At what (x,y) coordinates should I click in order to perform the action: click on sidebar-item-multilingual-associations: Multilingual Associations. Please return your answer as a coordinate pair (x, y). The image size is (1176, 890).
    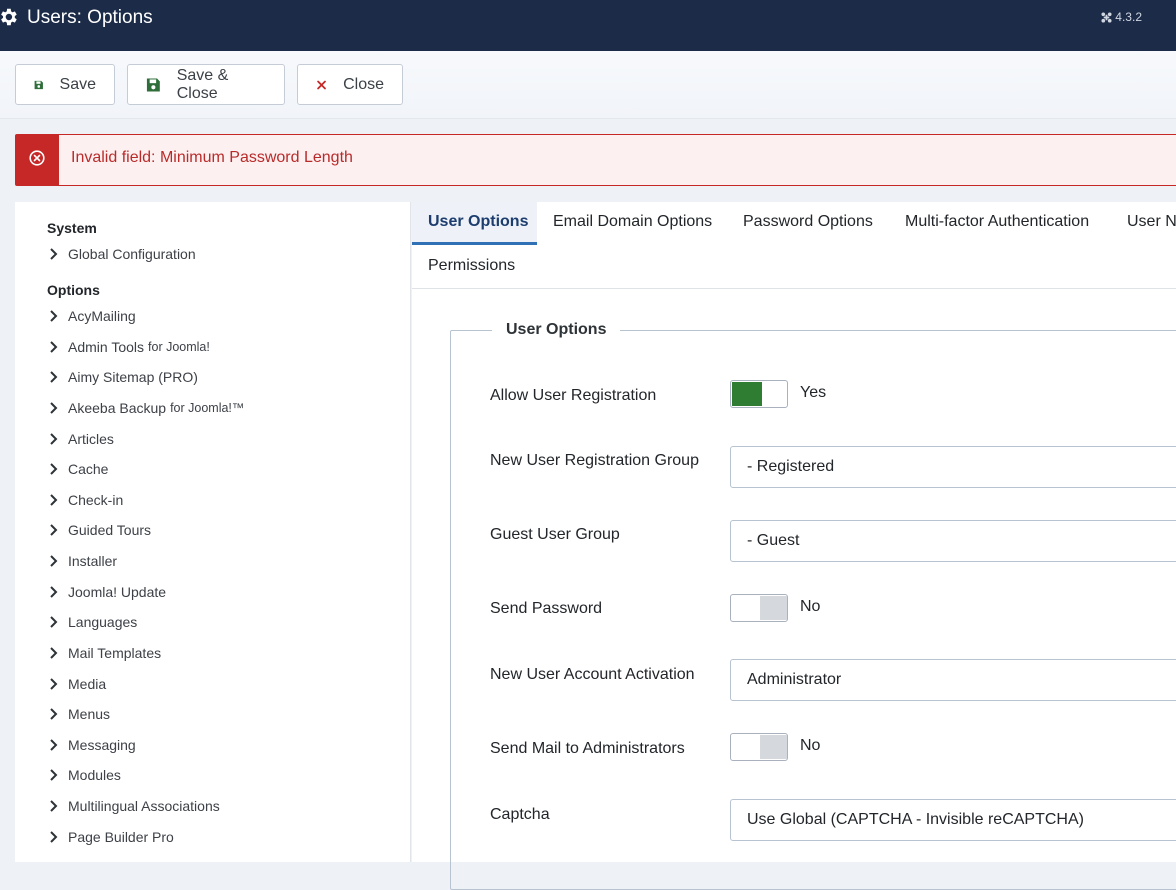
    Looking at the image, I should click on (134, 806).